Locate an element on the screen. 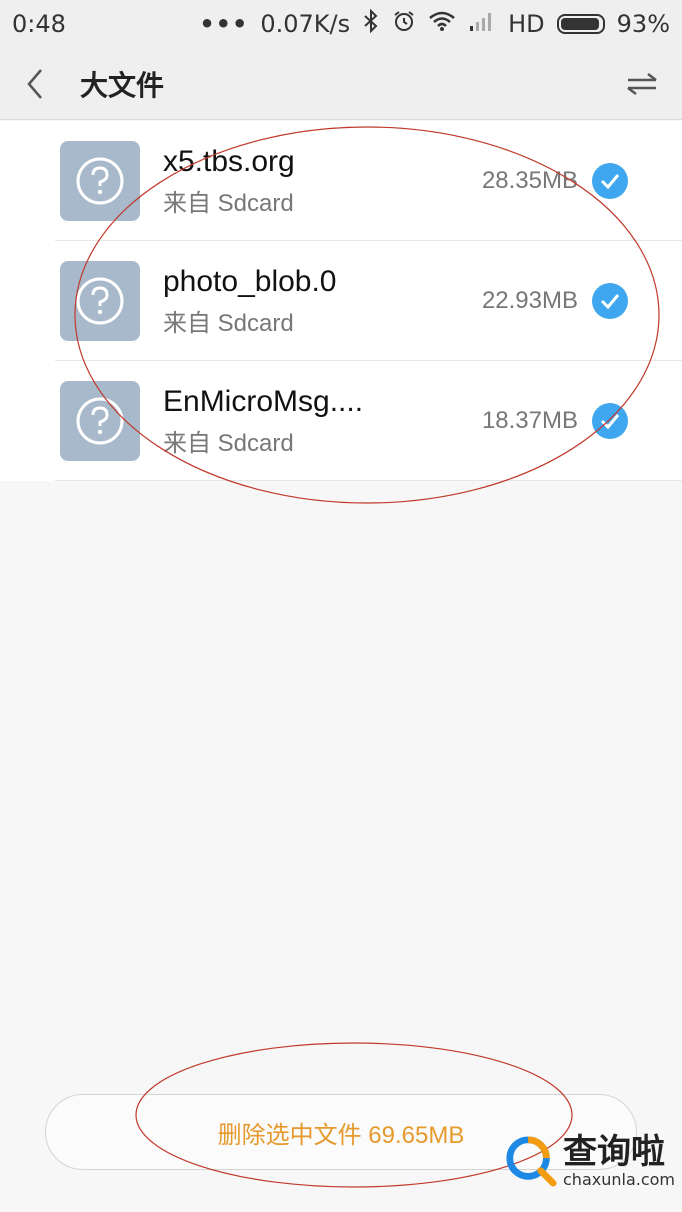 Image resolution: width=682 pixels, height=1212 pixels. file-text: EnMicroMsg.... 来自 Sdcard is located at coordinates (263, 421).